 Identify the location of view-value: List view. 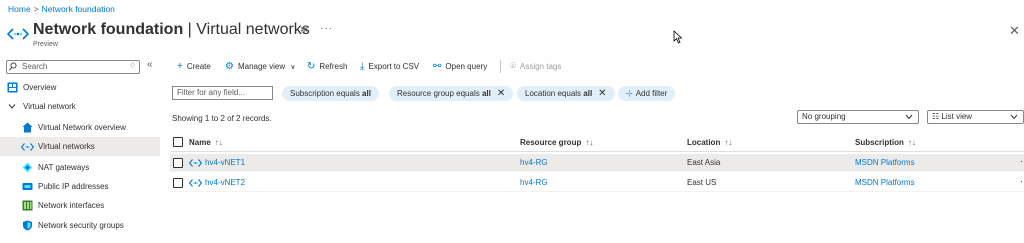
(957, 116).